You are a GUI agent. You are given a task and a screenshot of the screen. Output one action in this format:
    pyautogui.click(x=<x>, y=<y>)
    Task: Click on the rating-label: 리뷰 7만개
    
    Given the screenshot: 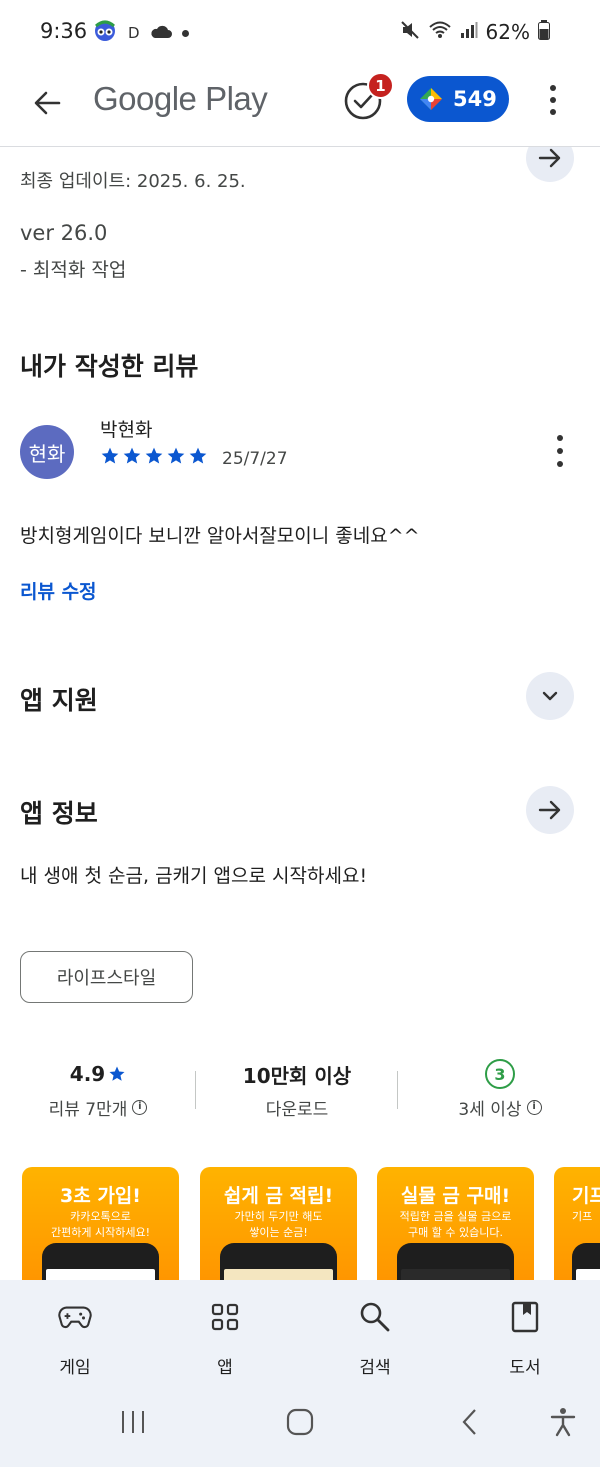 What is the action you would take?
    pyautogui.click(x=88, y=1110)
    